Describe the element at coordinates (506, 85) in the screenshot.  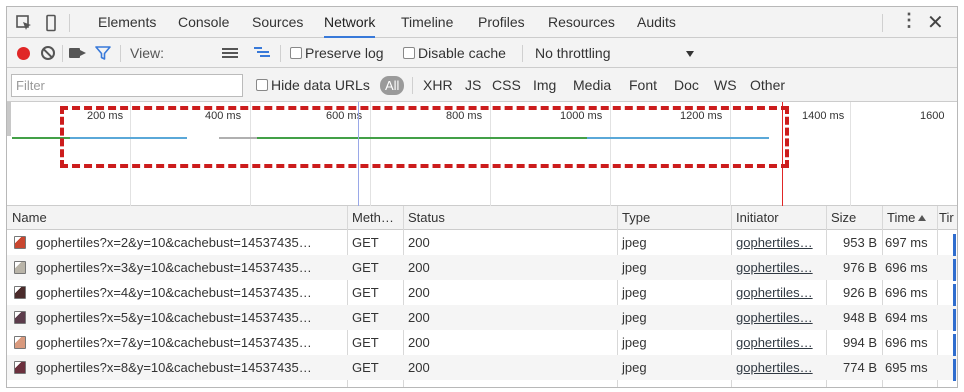
I see `filter-css: CSS` at that location.